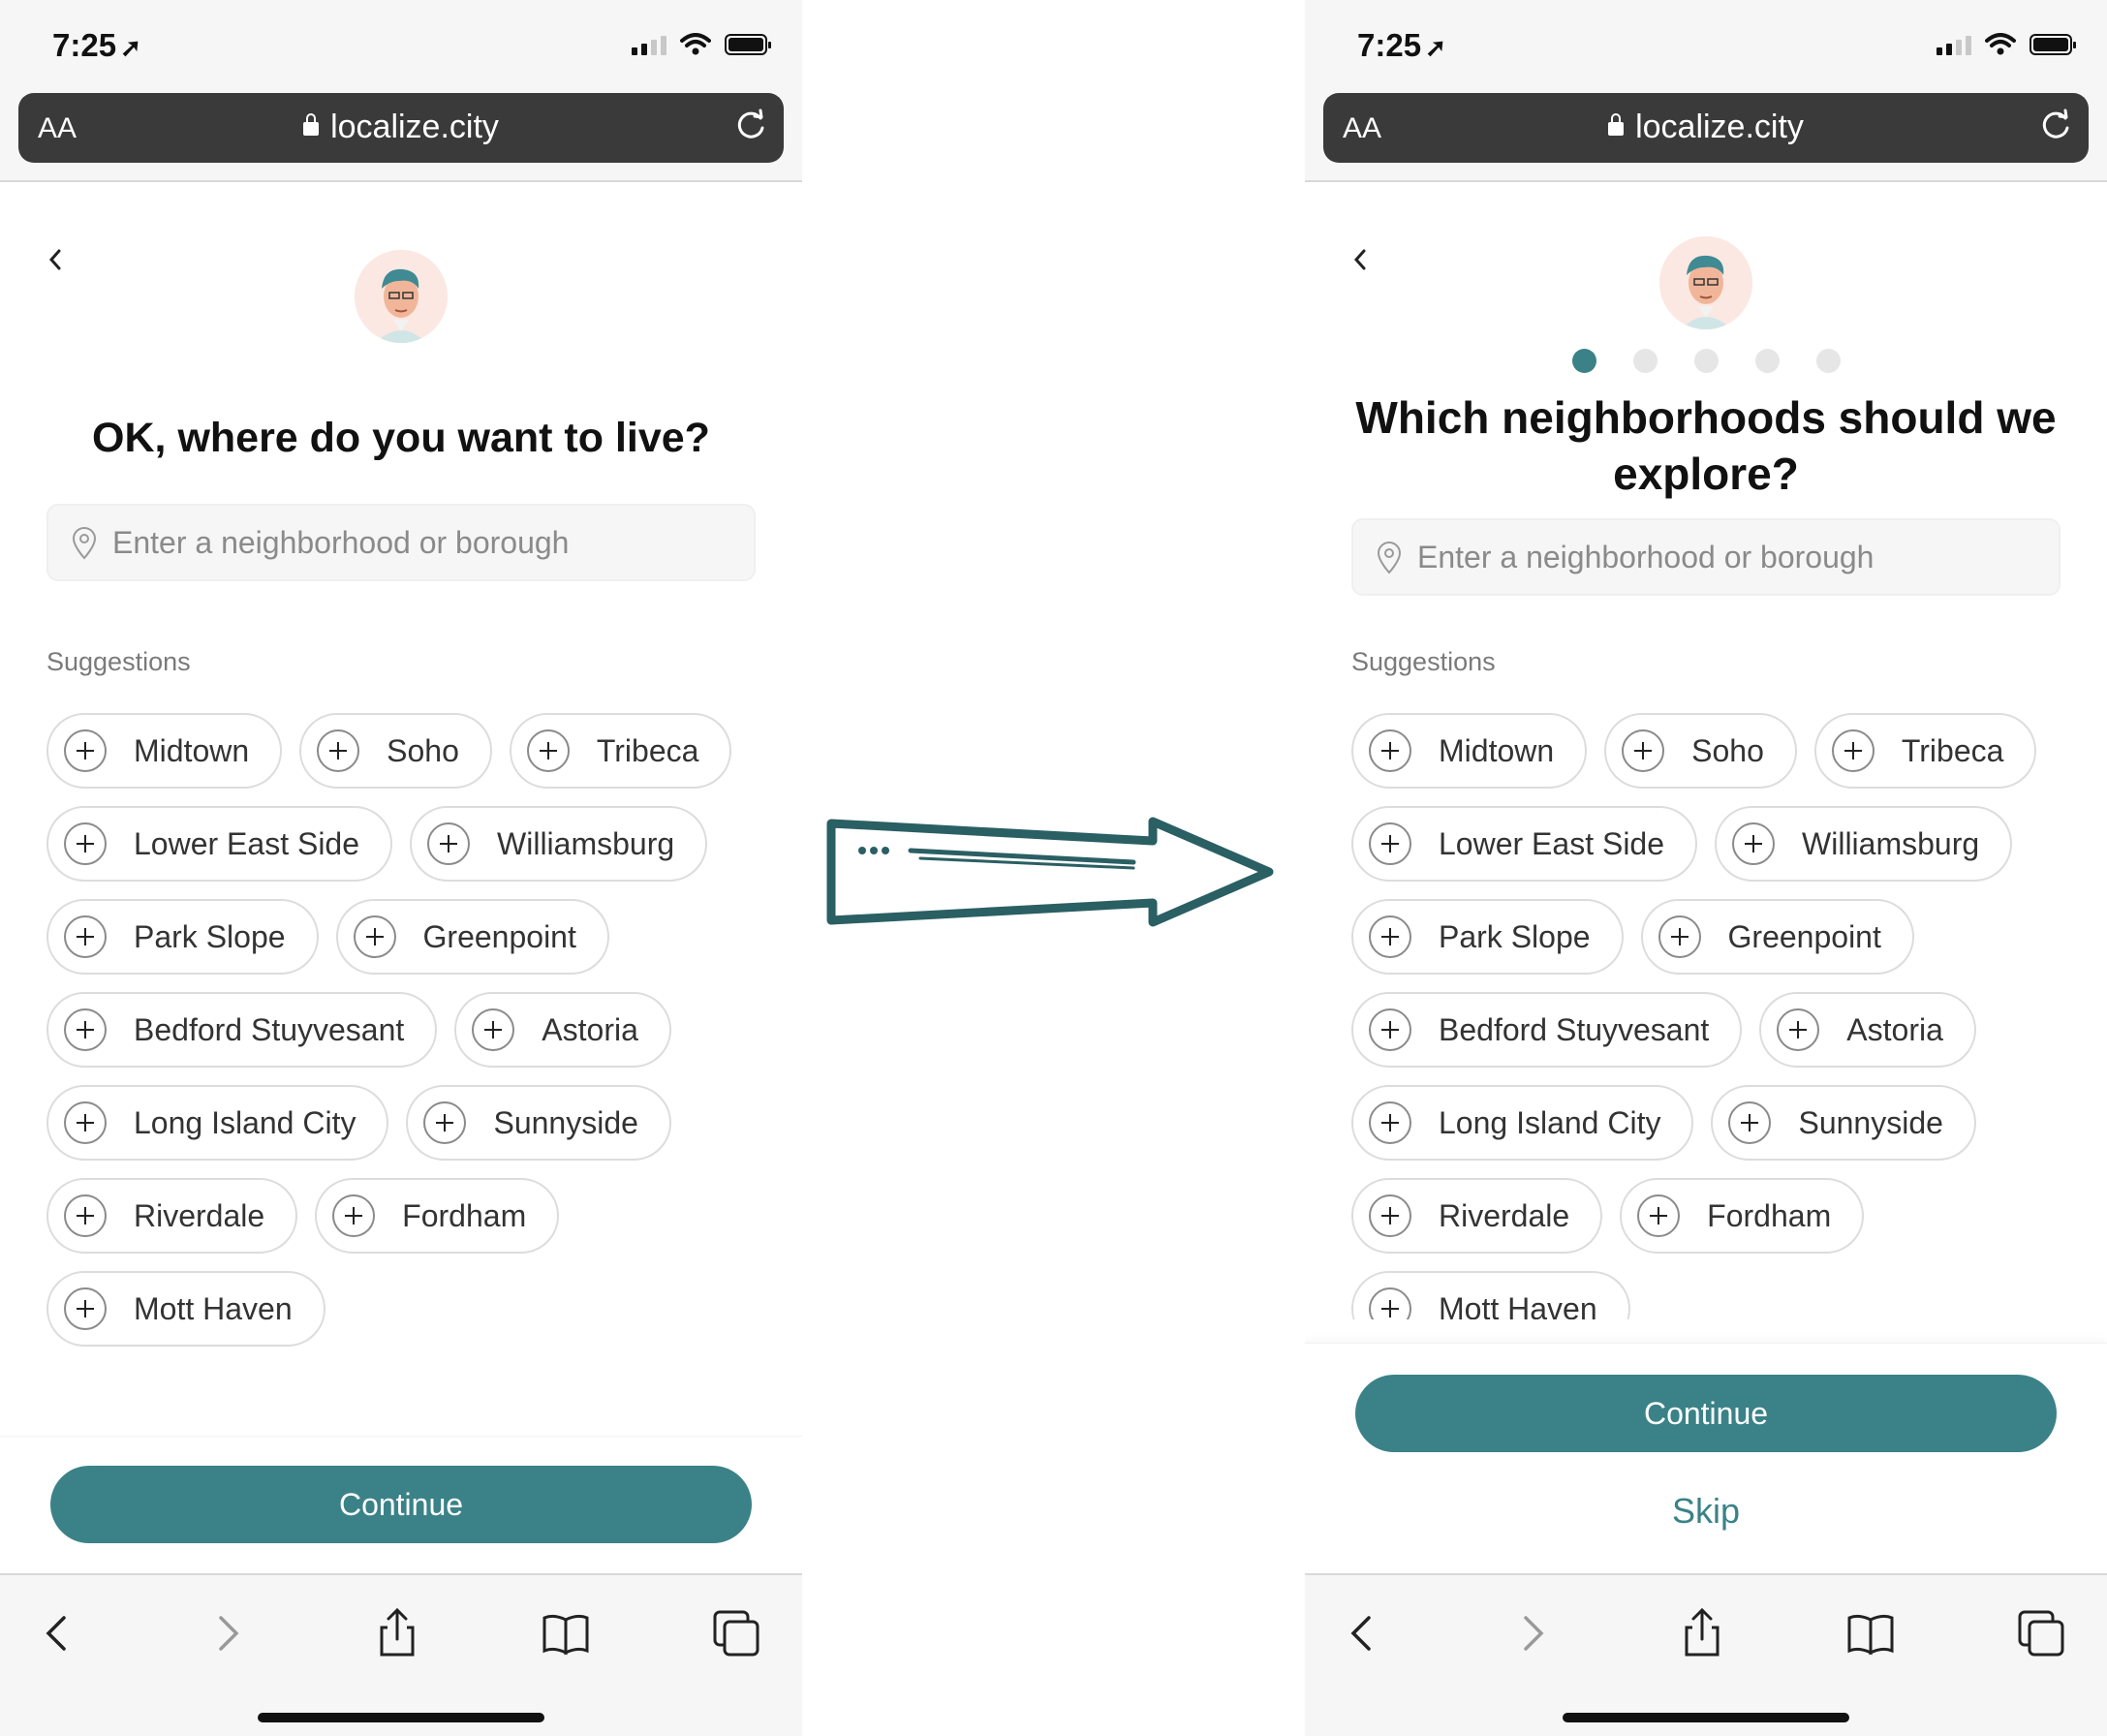 Image resolution: width=2107 pixels, height=1736 pixels. I want to click on status-time: 7:25 ➚, so click(96, 45).